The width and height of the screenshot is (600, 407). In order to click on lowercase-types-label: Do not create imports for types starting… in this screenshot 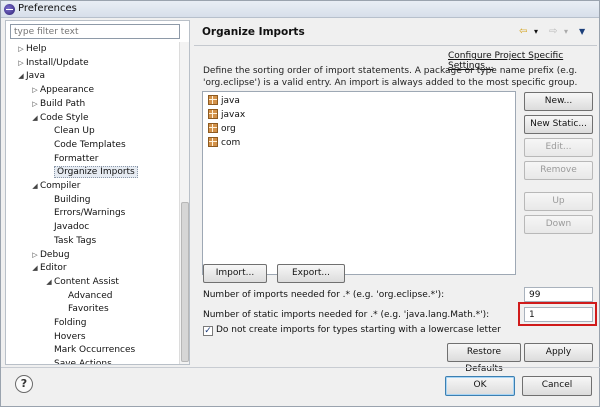, I will do `click(358, 330)`.